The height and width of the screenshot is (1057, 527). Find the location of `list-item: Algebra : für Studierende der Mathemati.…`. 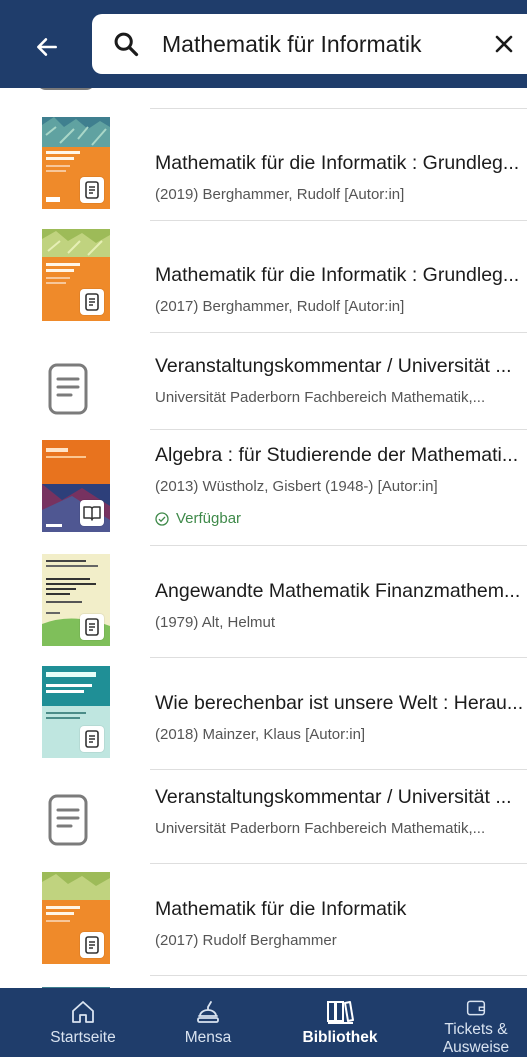

list-item: Algebra : für Studierende der Mathemati.… is located at coordinates (263, 487).